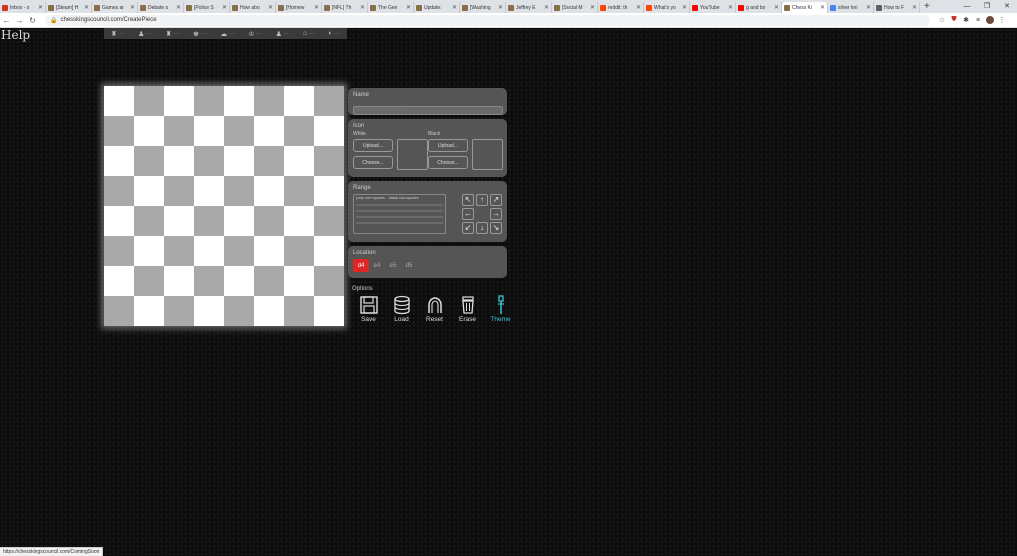 The height and width of the screenshot is (556, 1017). What do you see at coordinates (468, 228) in the screenshot?
I see `direction-arrow-button: ↙` at bounding box center [468, 228].